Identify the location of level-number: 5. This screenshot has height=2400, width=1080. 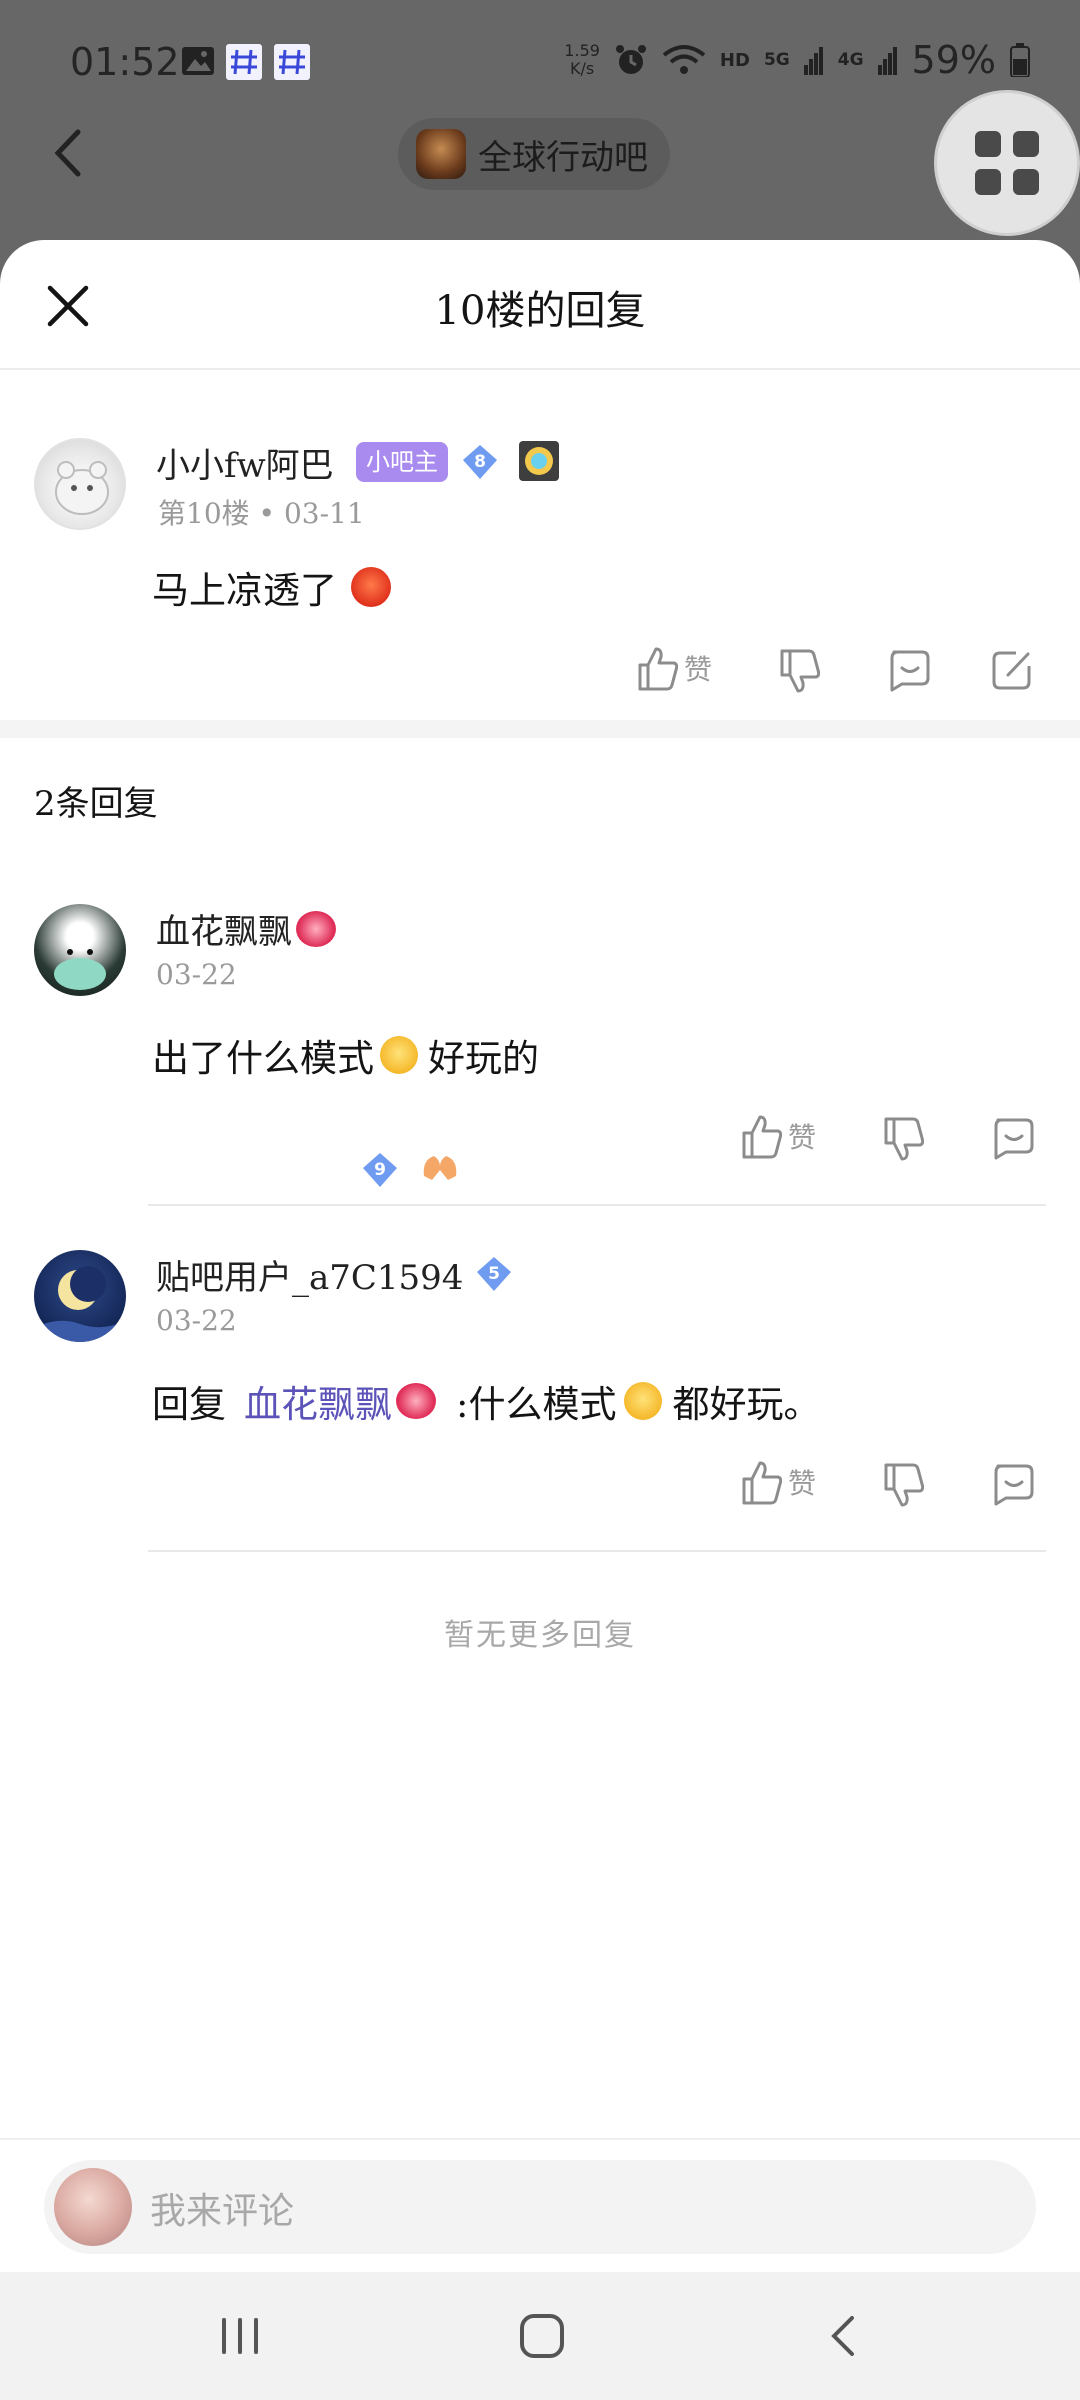
(494, 1274).